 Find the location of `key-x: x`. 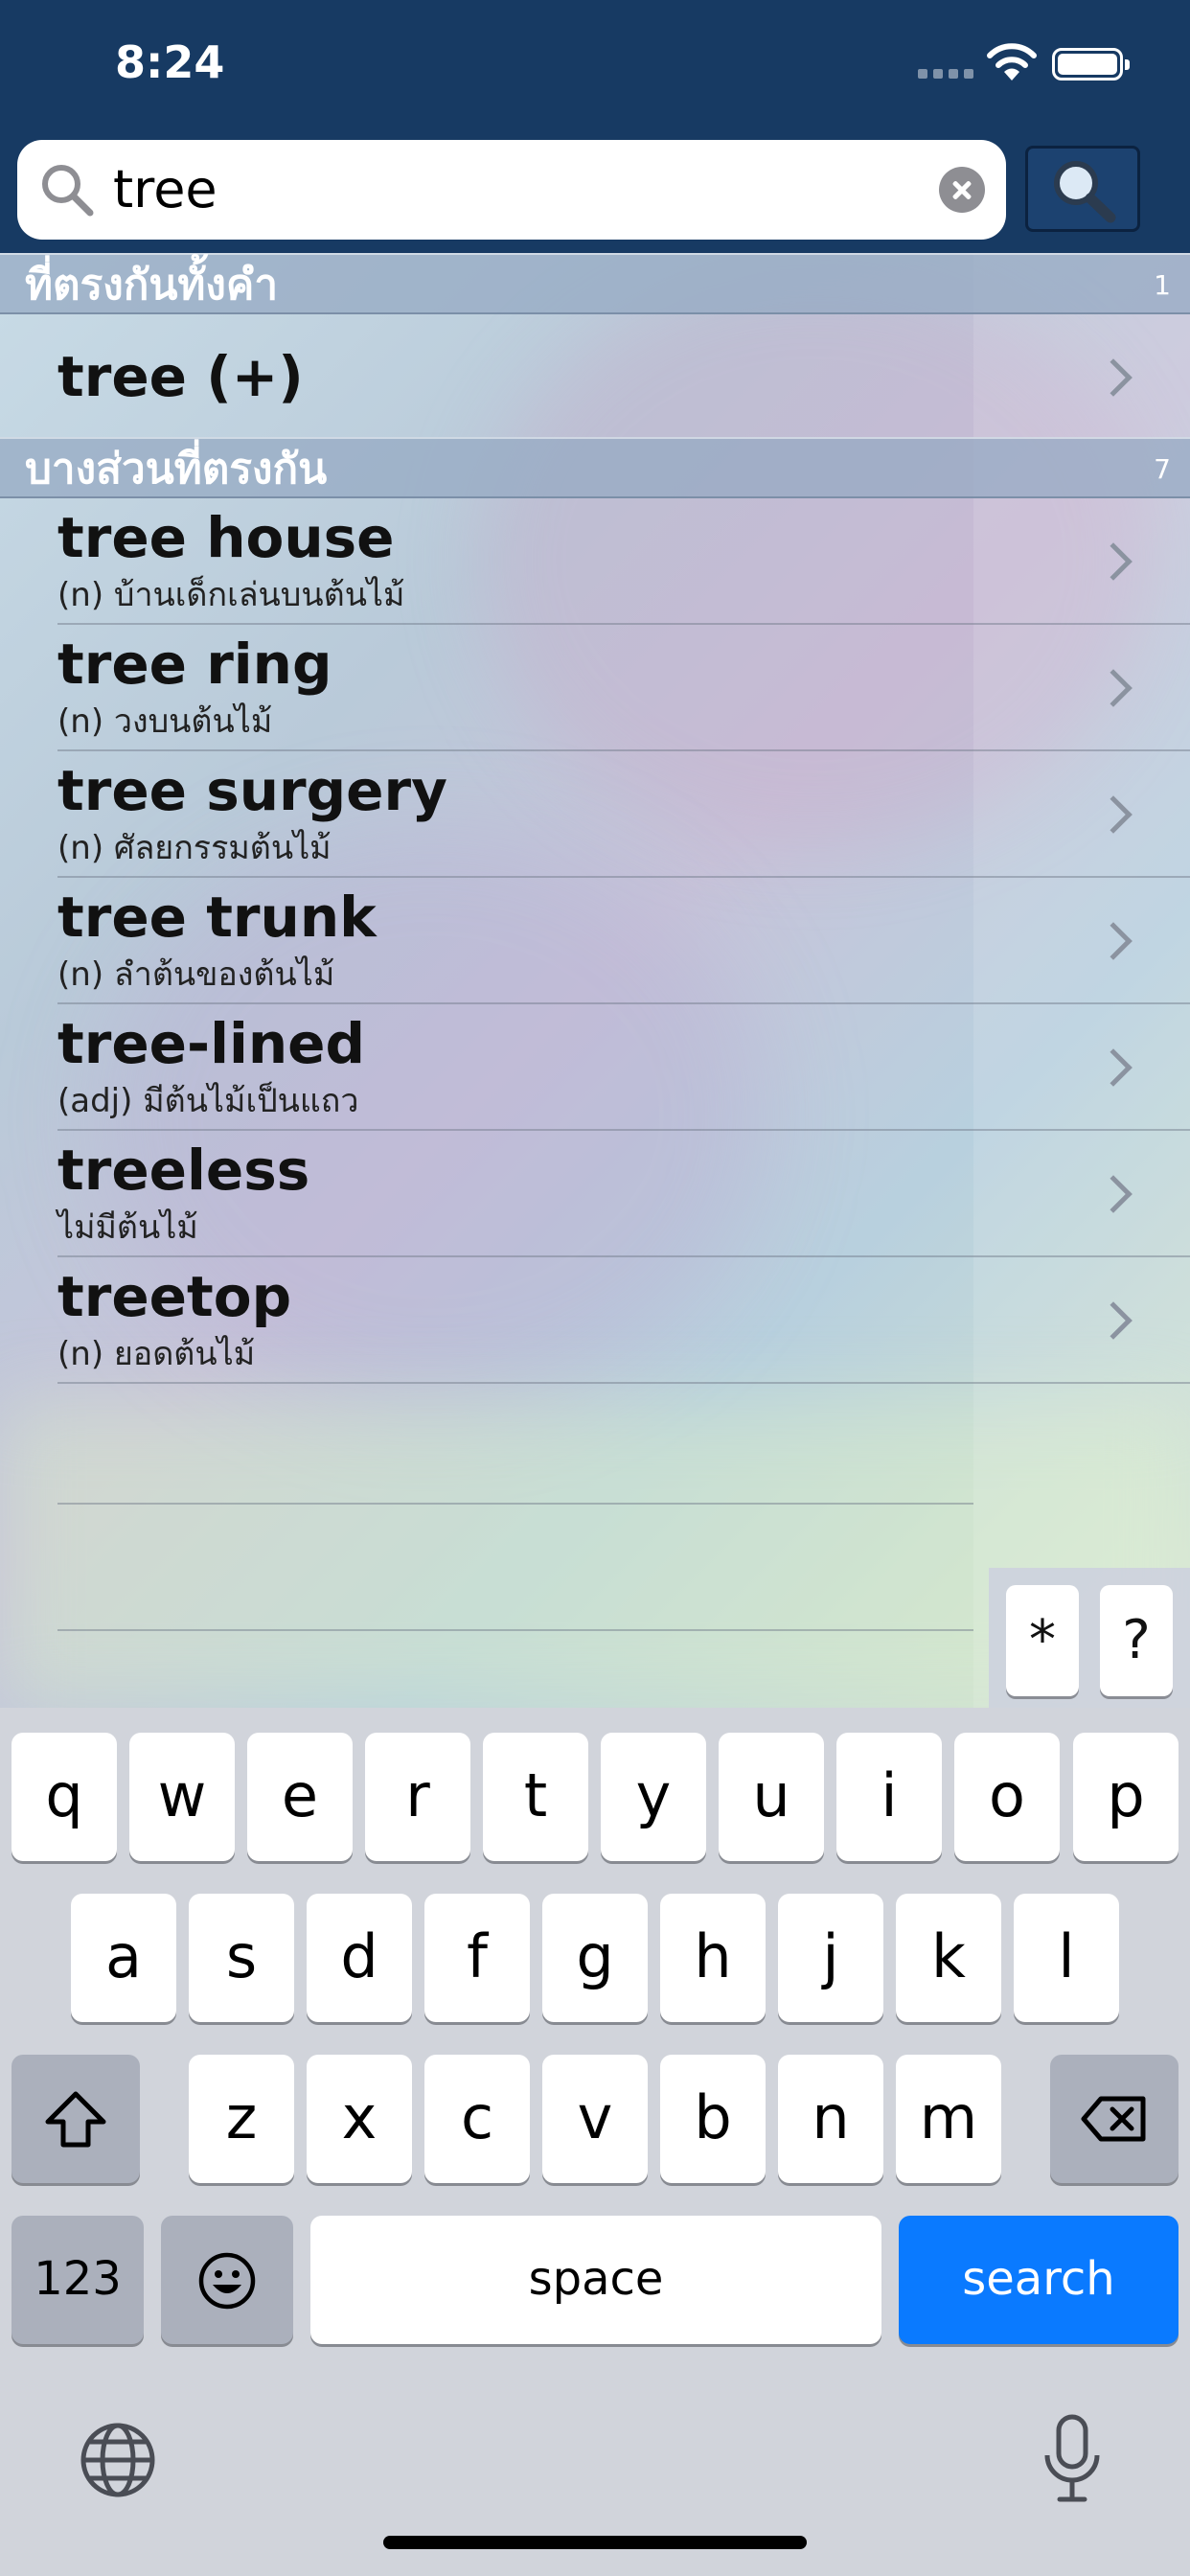

key-x: x is located at coordinates (359, 2119).